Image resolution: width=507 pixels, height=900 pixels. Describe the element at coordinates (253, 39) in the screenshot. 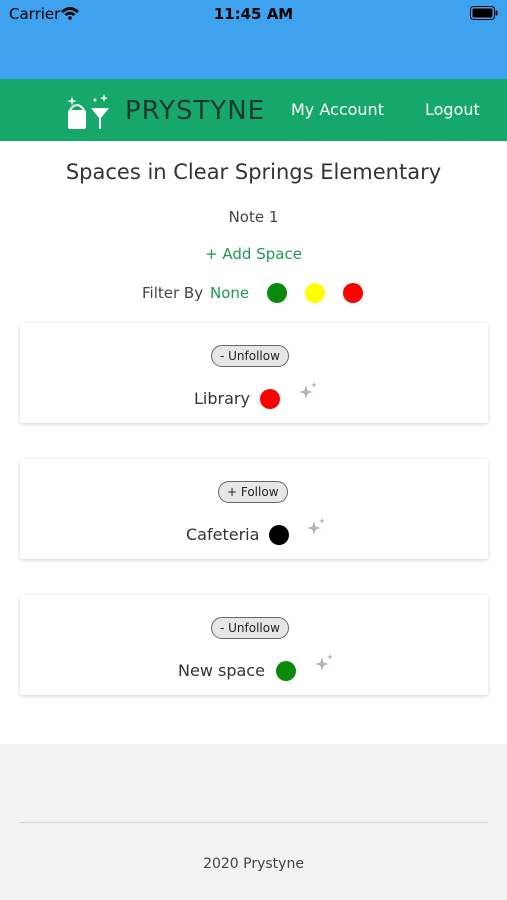

I see `status-bar: Carrier 11:45 AM` at that location.